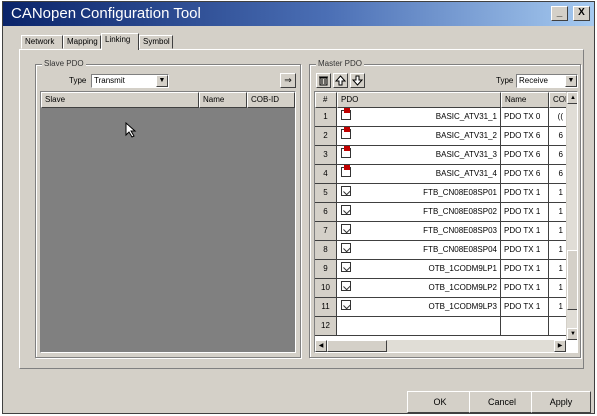  Describe the element at coordinates (326, 100) in the screenshot. I see `index-column-header: #` at that location.